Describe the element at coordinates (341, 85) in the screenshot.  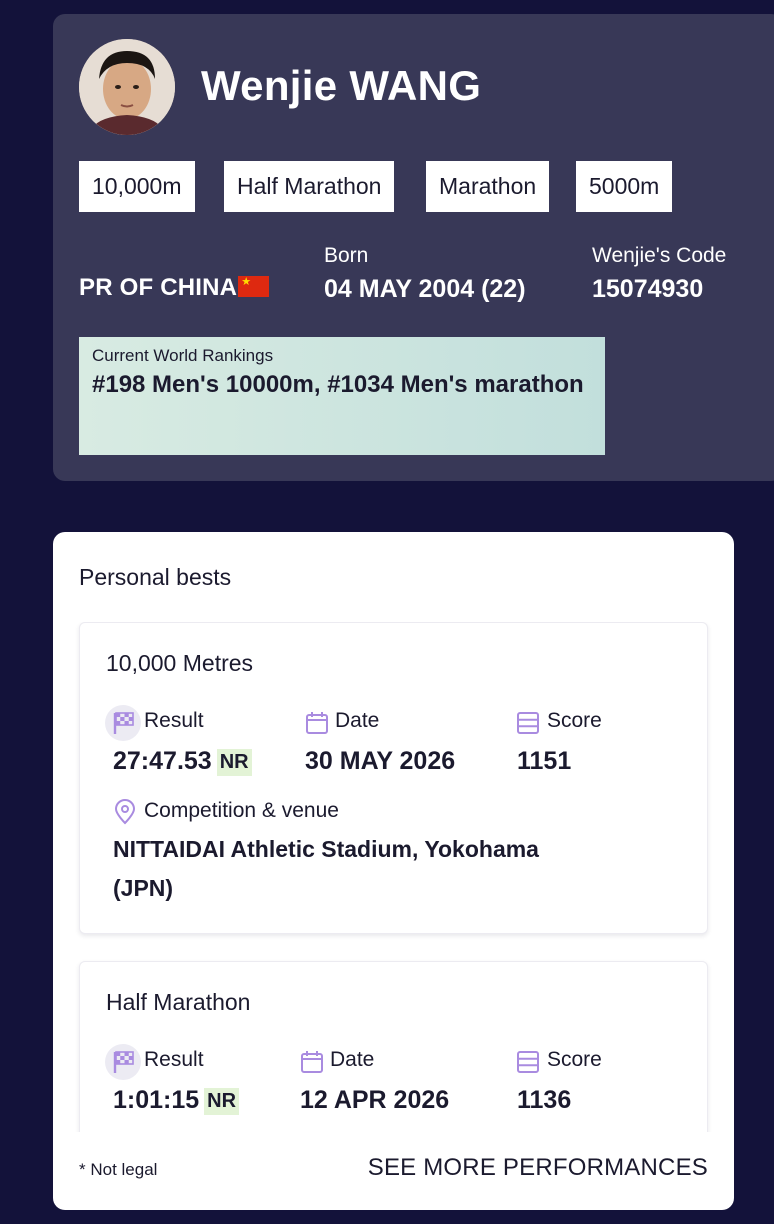
I see `athlete-name: Wenjie WANG` at that location.